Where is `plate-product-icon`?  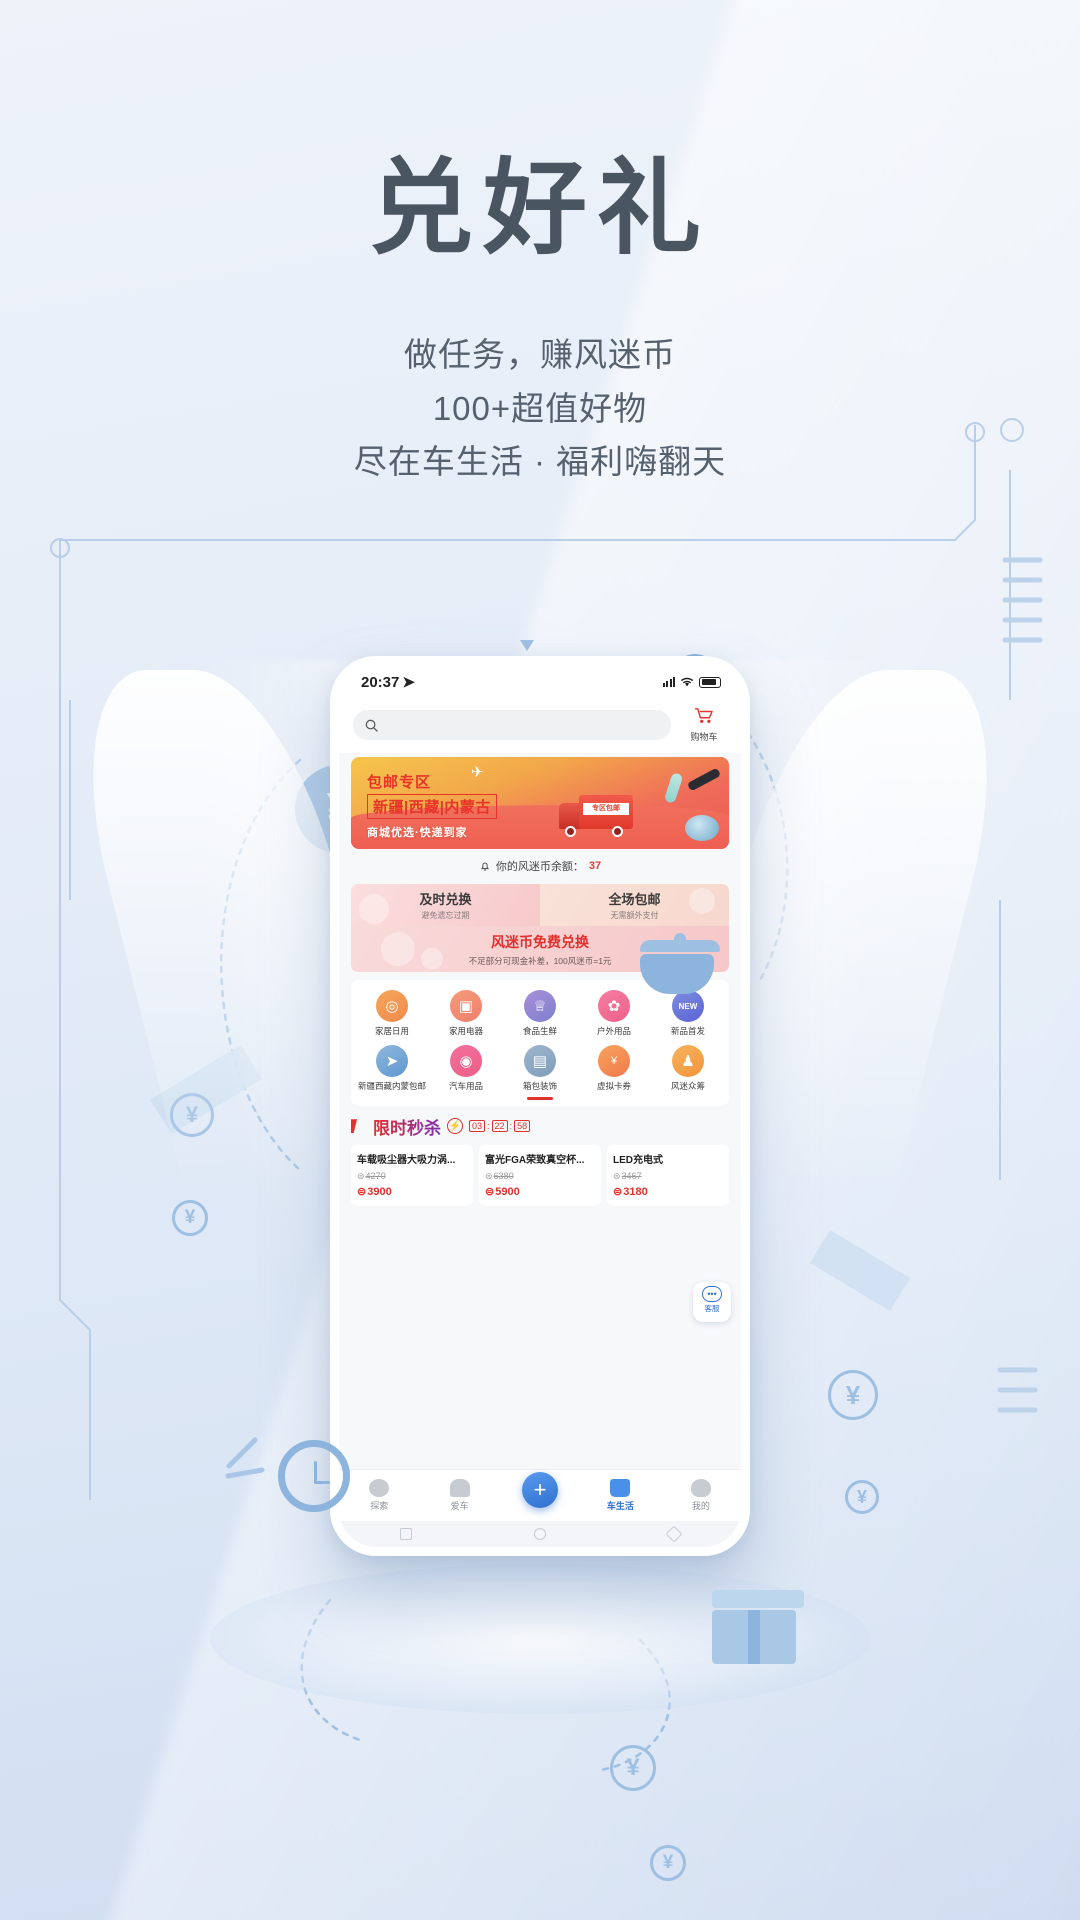
plate-product-icon is located at coordinates (702, 828).